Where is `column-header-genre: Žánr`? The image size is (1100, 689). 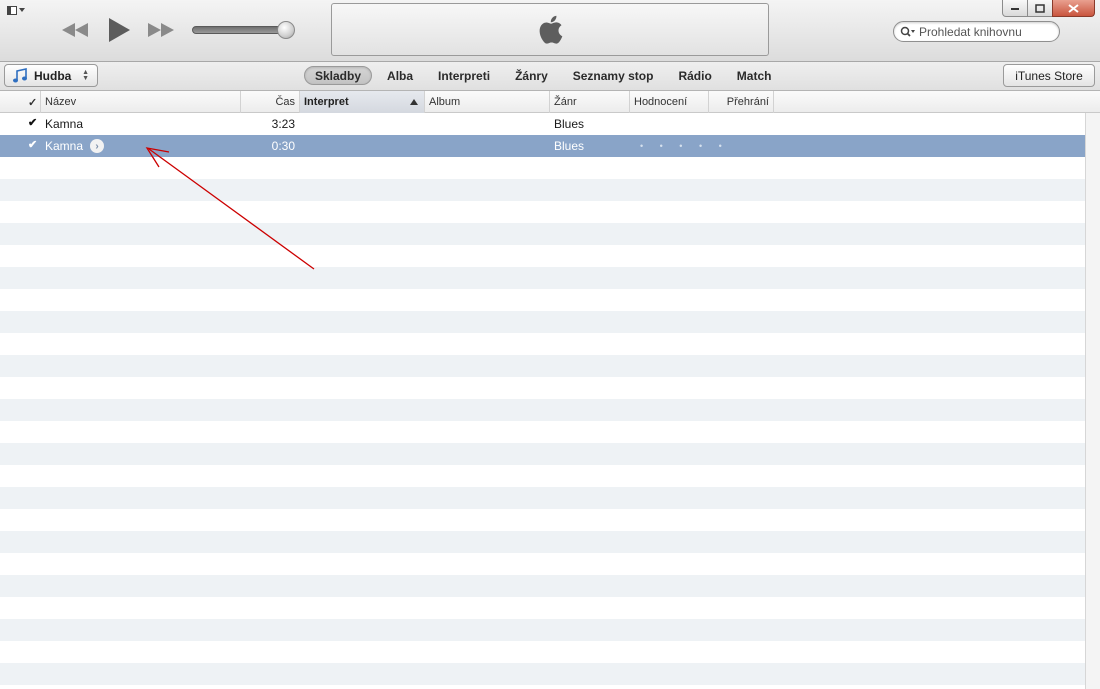 column-header-genre: Žánr is located at coordinates (590, 102).